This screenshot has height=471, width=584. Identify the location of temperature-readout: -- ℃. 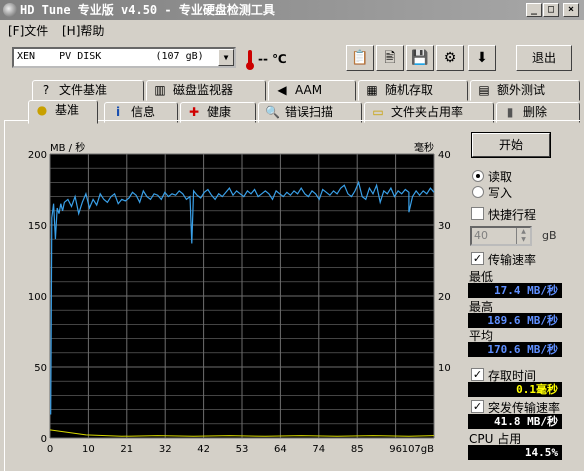
(272, 59).